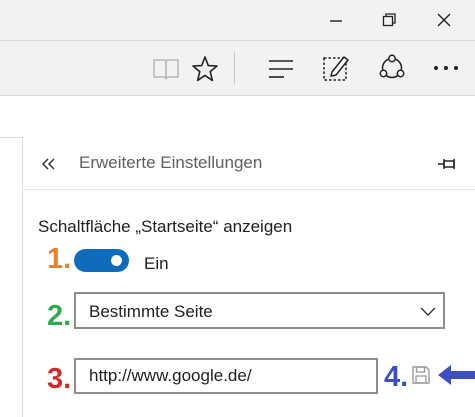 The height and width of the screenshot is (417, 475). Describe the element at coordinates (446, 68) in the screenshot. I see `more-icon` at that location.